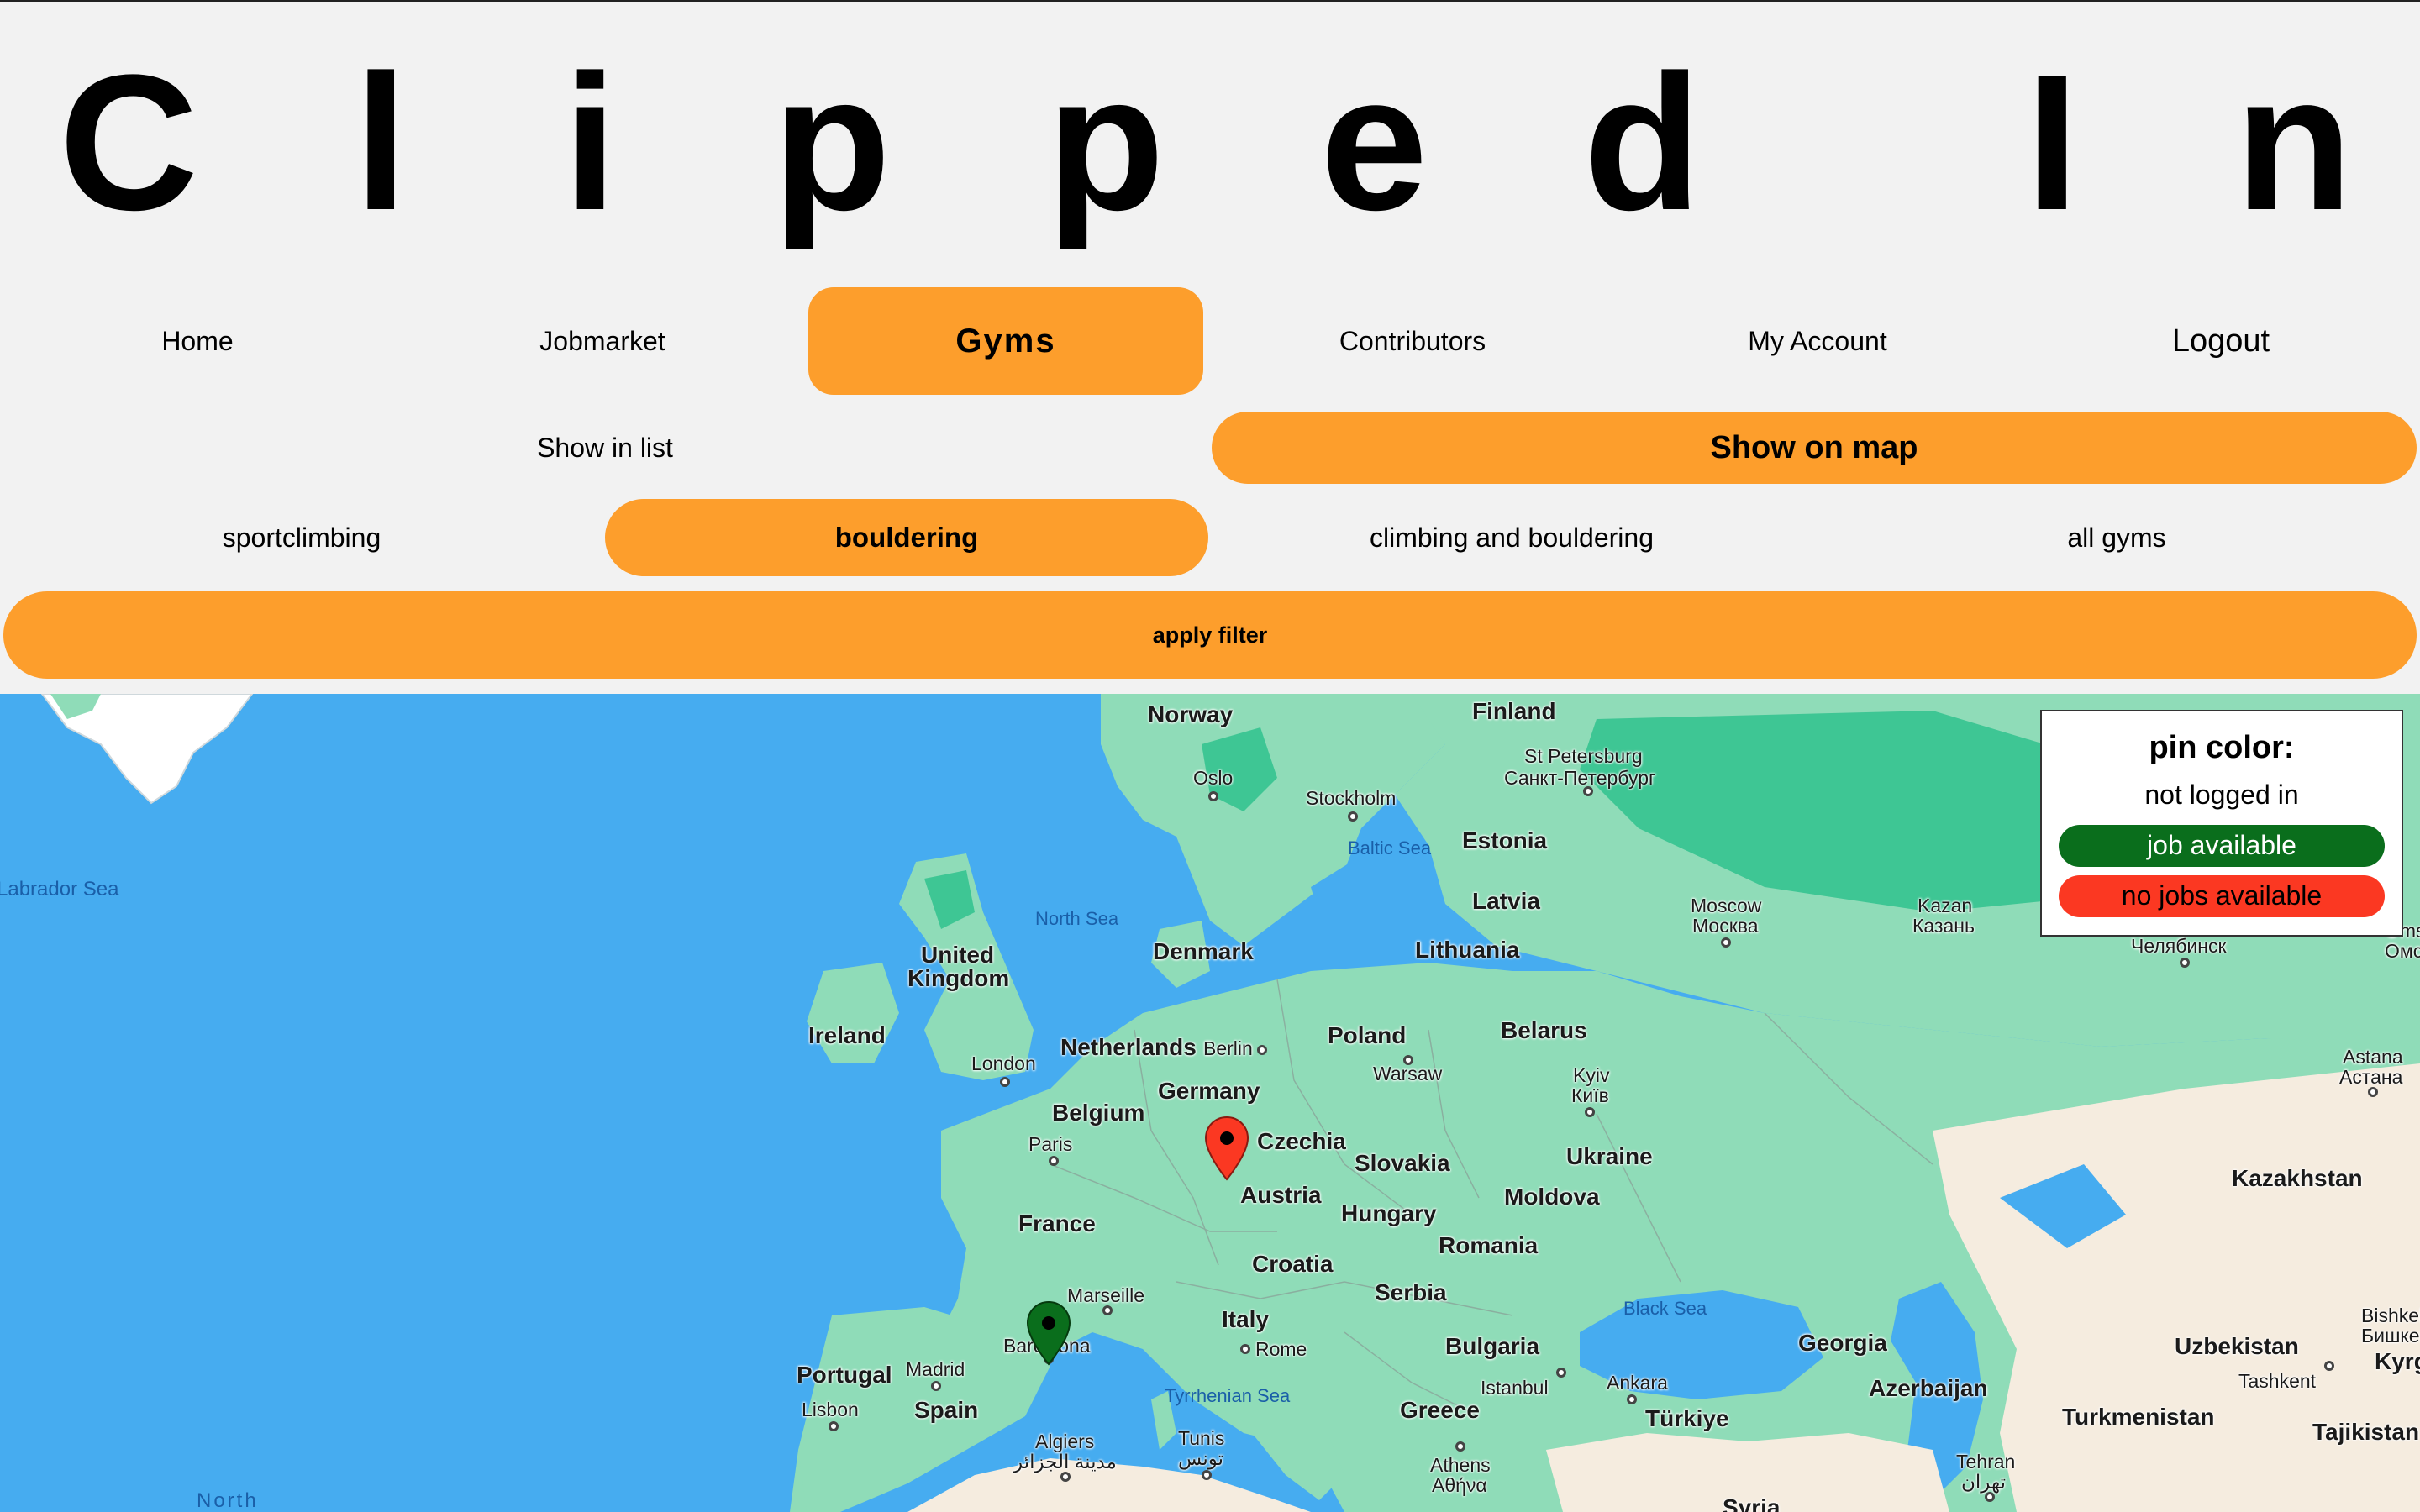  Describe the element at coordinates (1201, 1458) in the screenshot. I see `map-label-tunis-ar: تونس` at that location.